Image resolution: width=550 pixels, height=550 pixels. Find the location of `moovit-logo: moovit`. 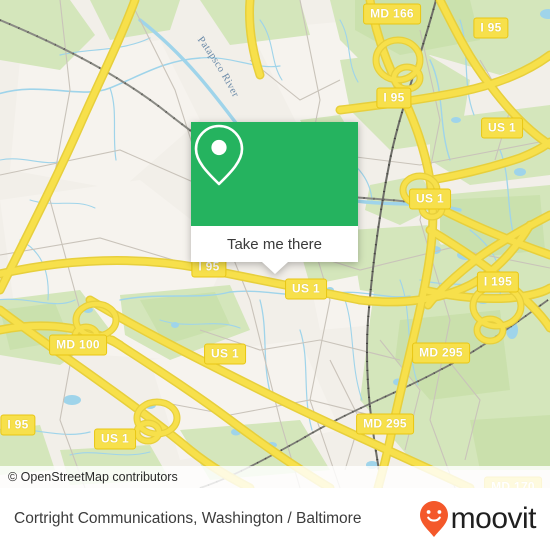

moovit-logo: moovit is located at coordinates (478, 519).